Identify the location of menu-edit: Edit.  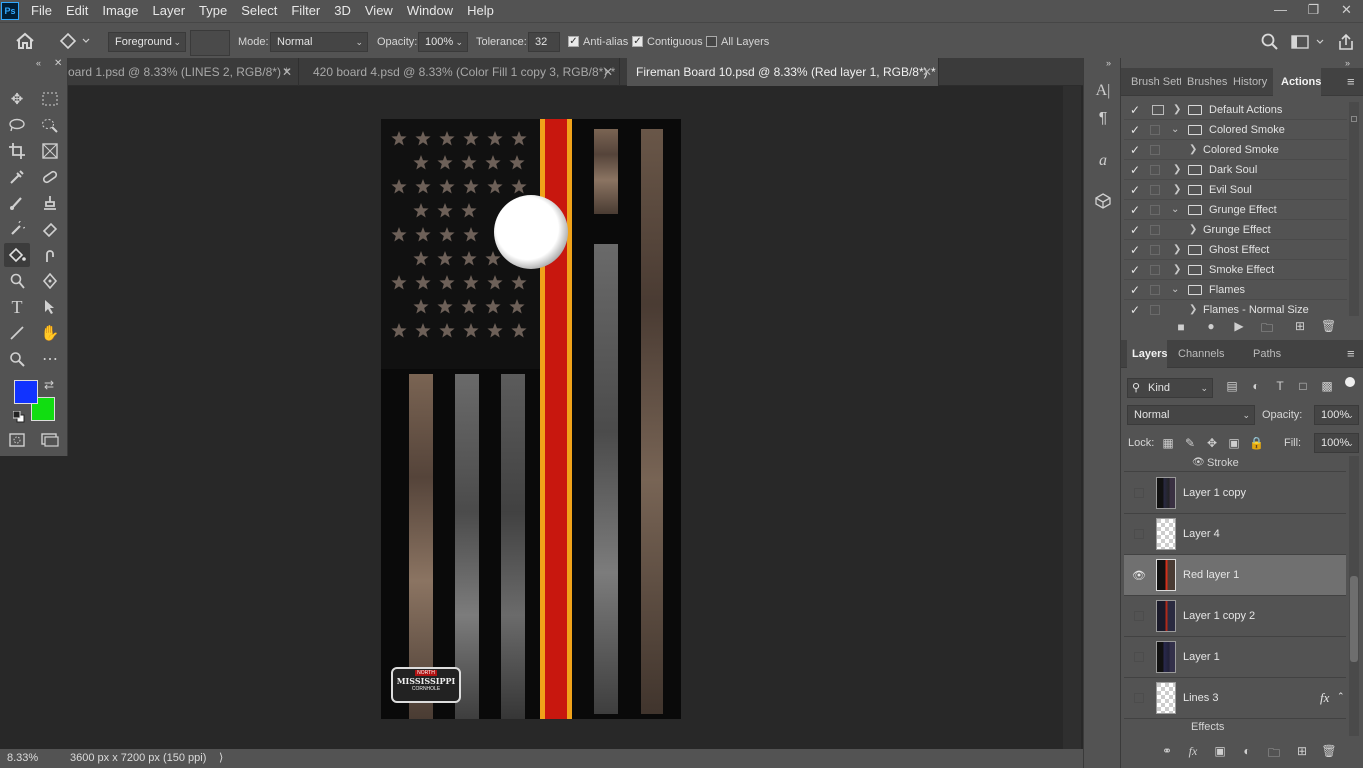
(77, 11).